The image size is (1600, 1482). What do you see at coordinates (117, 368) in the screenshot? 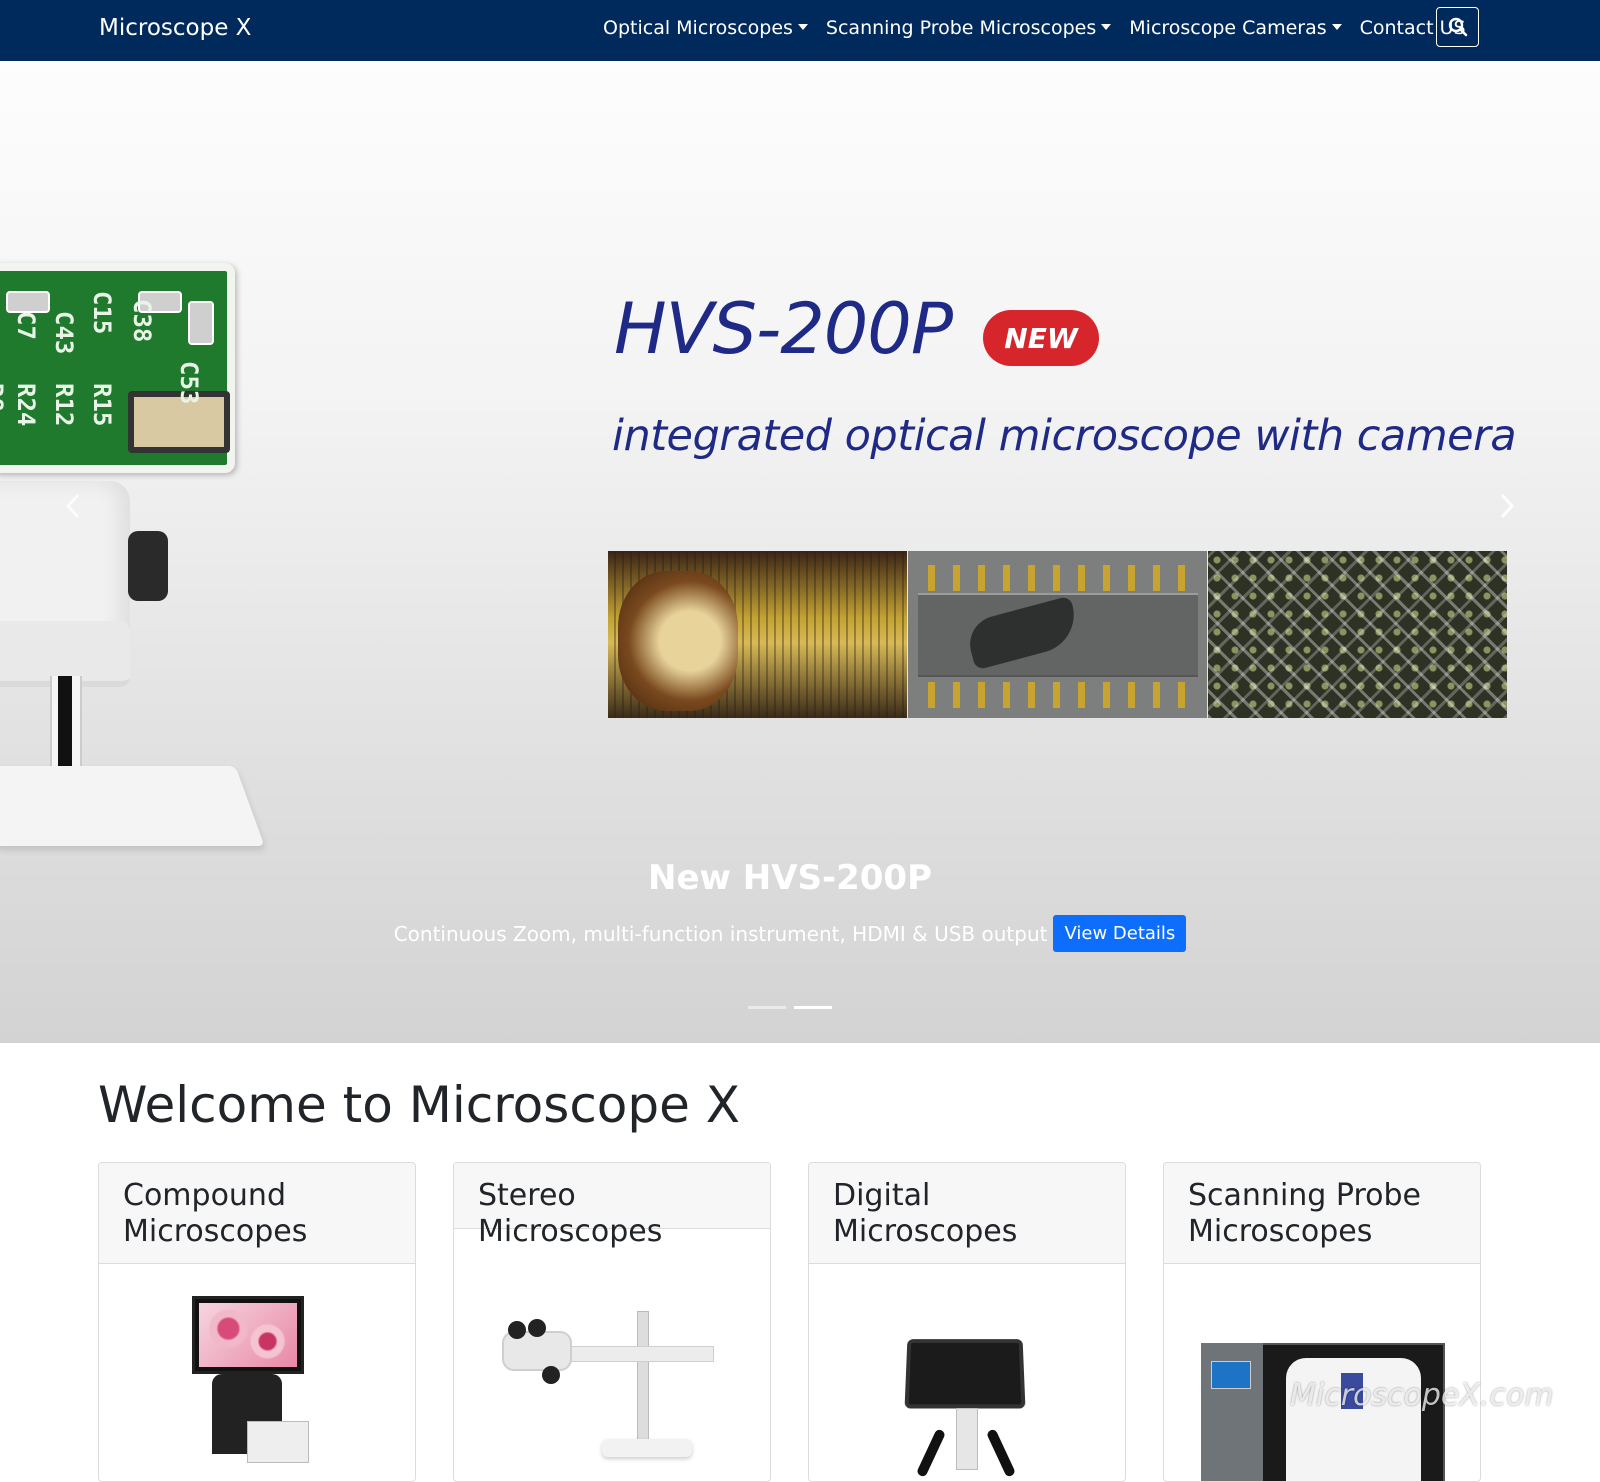
I see `pcb-screen-image: C7 C43 C15 C38 C53 R15 R12 R24 R8` at bounding box center [117, 368].